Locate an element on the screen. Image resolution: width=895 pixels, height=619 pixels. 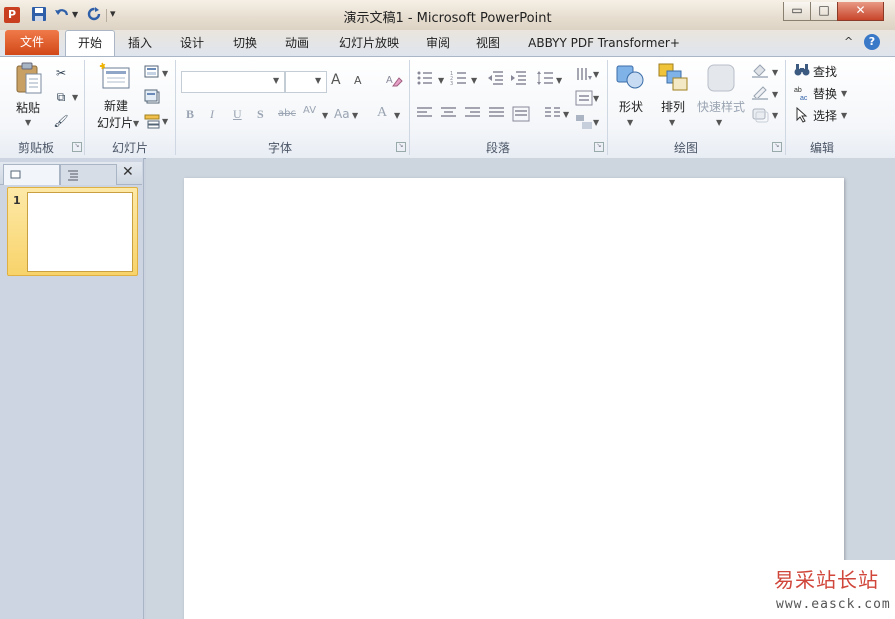
cut-icon: ✂ is located at coordinates (61, 73).